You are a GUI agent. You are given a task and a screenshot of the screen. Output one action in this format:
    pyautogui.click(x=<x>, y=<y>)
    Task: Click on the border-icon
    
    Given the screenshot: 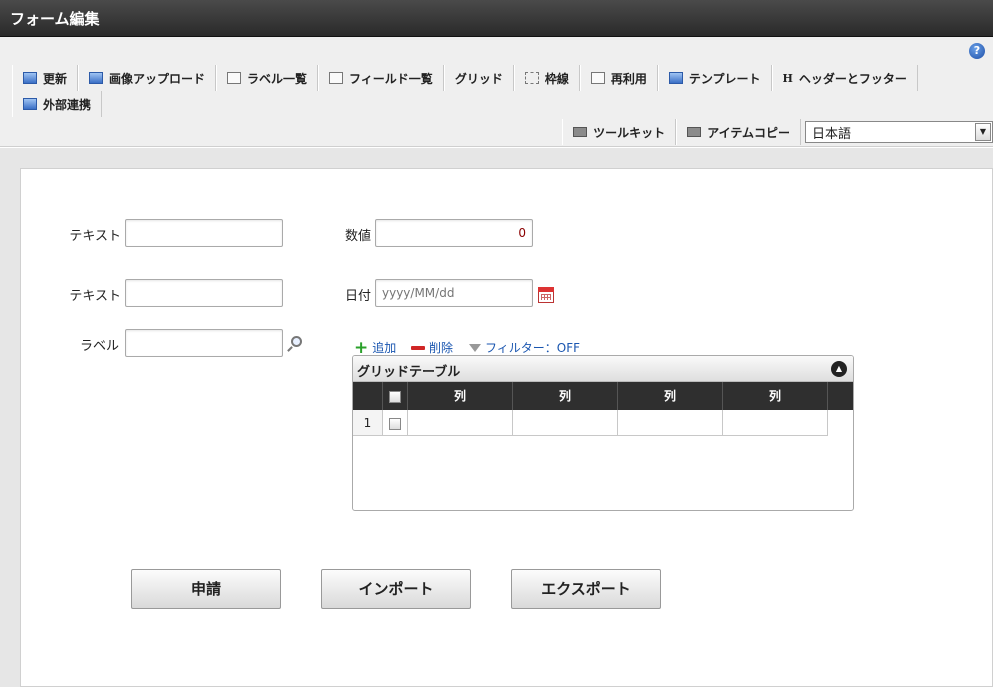 What is the action you would take?
    pyautogui.click(x=531, y=78)
    